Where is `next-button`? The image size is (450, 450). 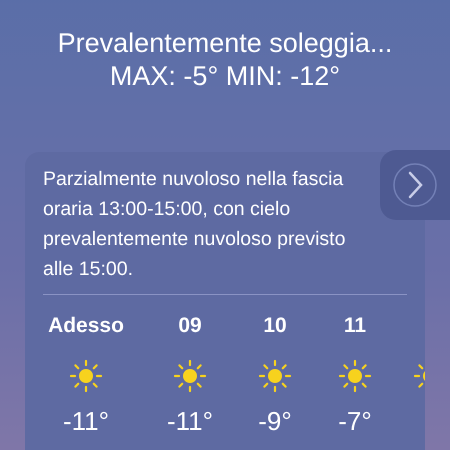
next-button is located at coordinates (415, 185).